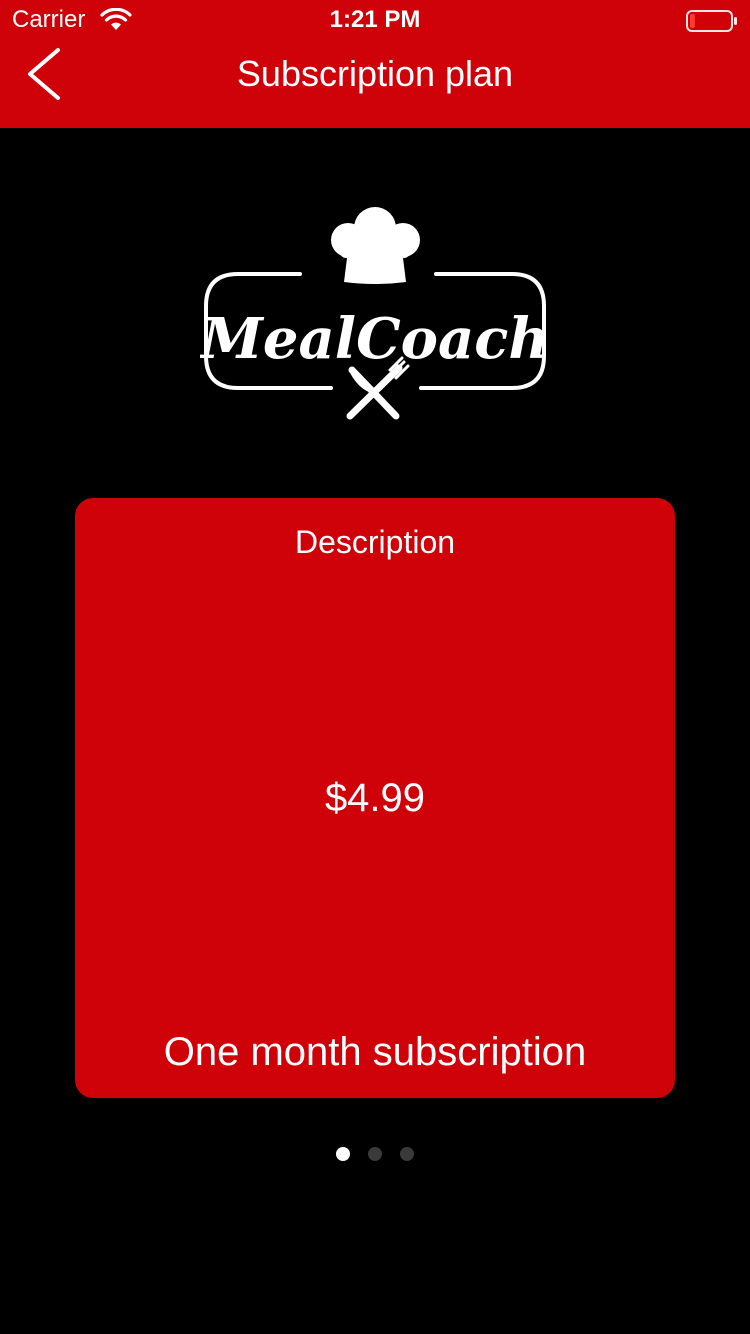 The width and height of the screenshot is (750, 1334). Describe the element at coordinates (374, 339) in the screenshot. I see `logo-wordmark: MealCoach` at that location.